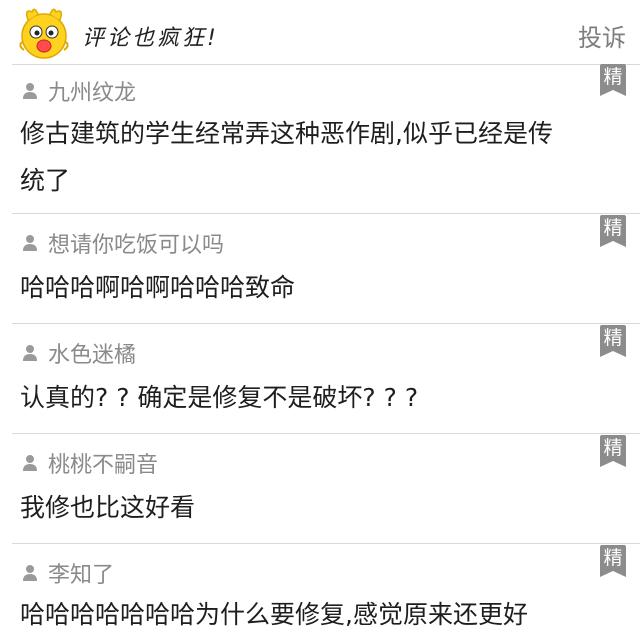 The width and height of the screenshot is (640, 638). I want to click on comment-text: 哈哈哈啊哈啊哈哈哈致命, so click(320, 287).